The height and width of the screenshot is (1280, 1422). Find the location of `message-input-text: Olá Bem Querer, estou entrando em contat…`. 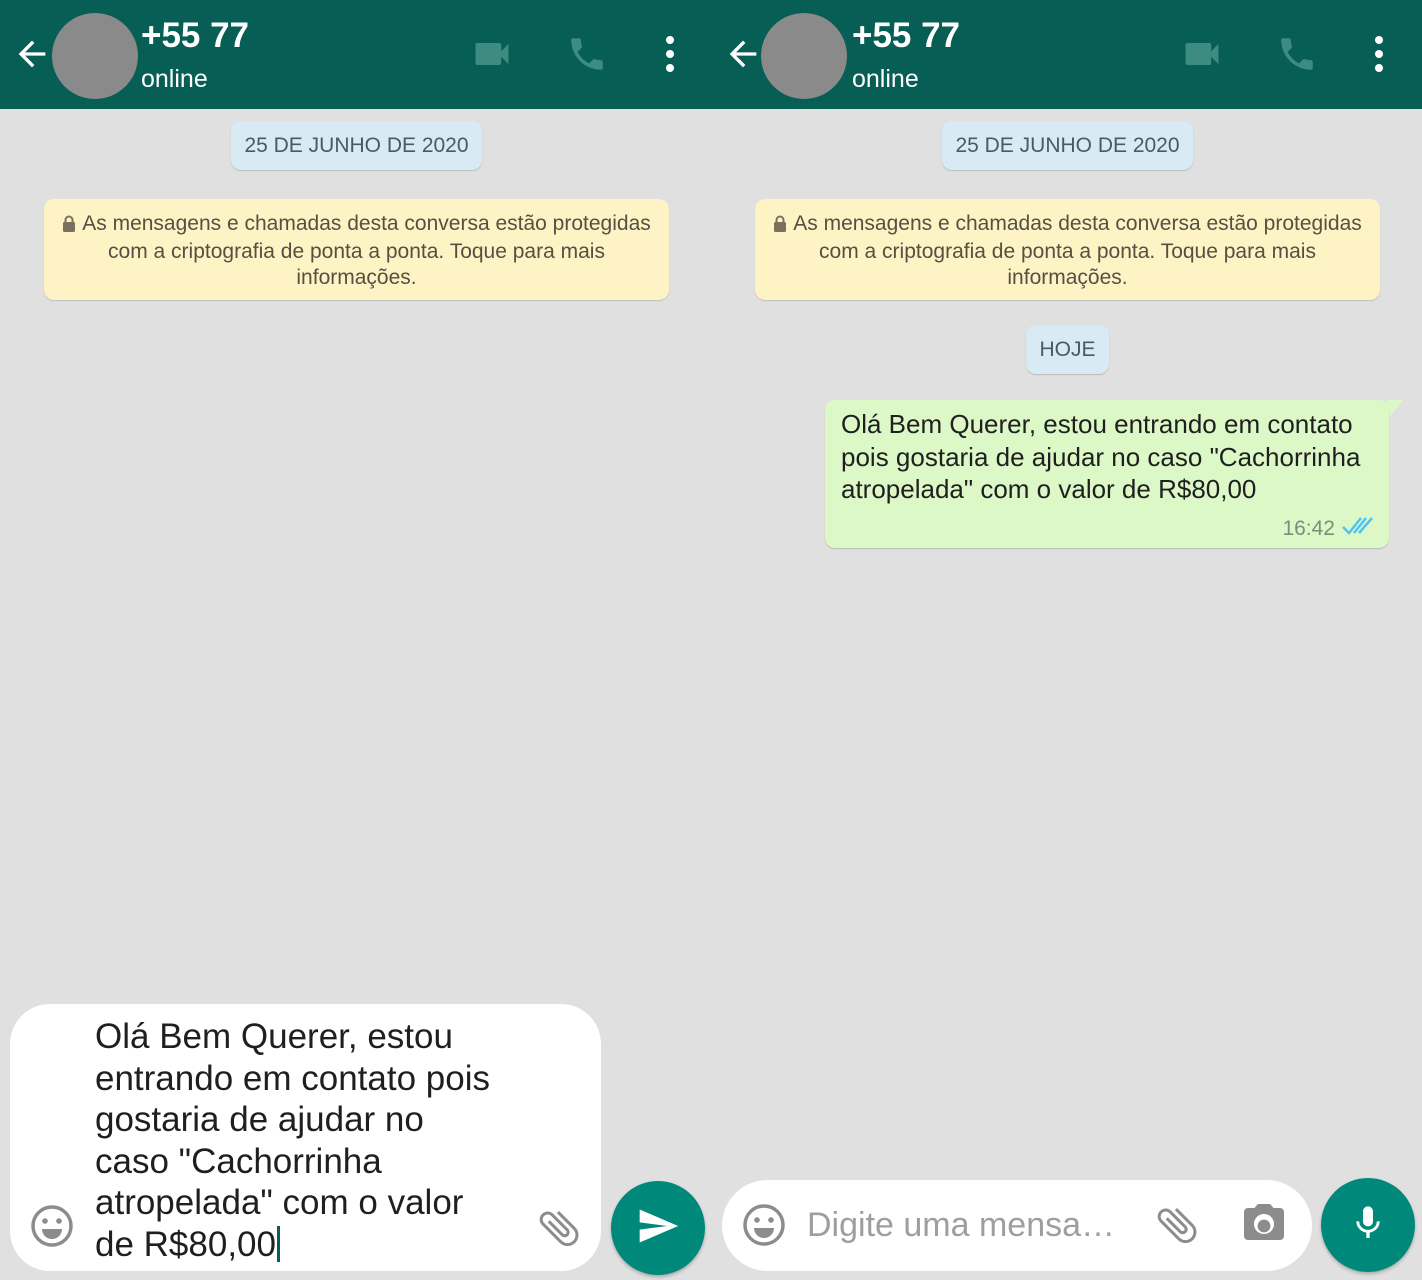

message-input-text: Olá Bem Querer, estou entrando em contat… is located at coordinates (292, 1140).